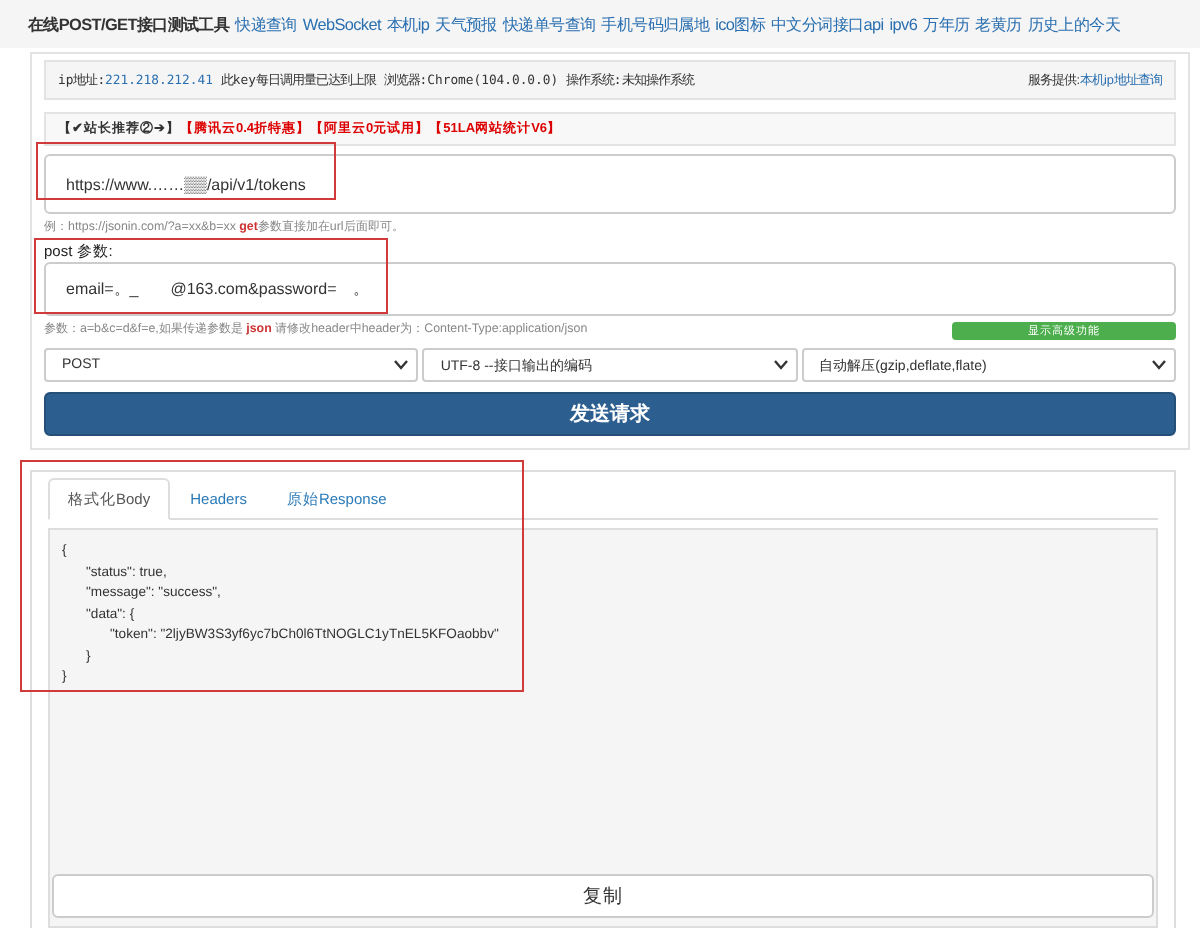  Describe the element at coordinates (903, 24) in the screenshot. I see `nav-link: ipv6` at that location.